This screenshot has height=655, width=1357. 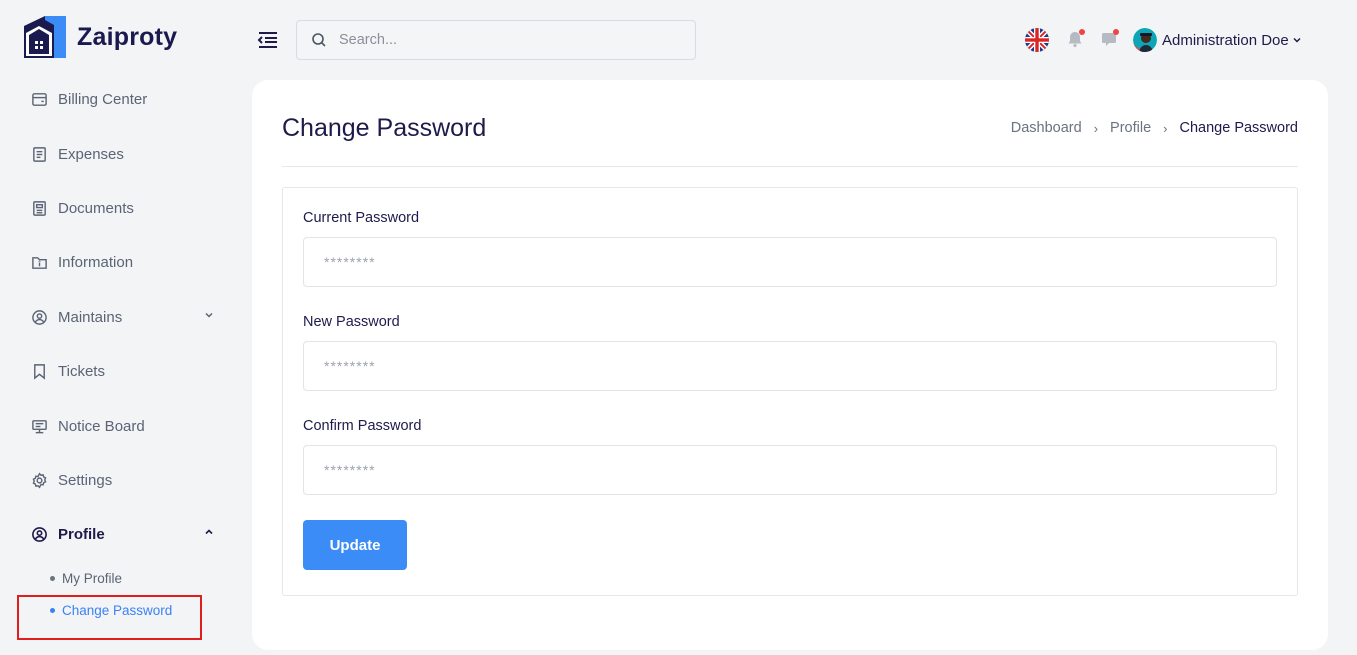 What do you see at coordinates (268, 40) in the screenshot?
I see `menu-toggle-icon` at bounding box center [268, 40].